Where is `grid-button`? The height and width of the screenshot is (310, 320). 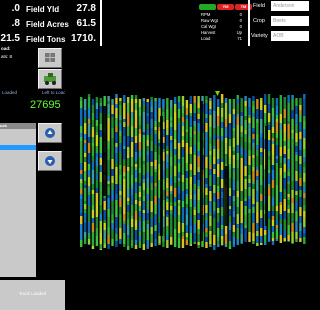
grid-button is located at coordinates (50, 58).